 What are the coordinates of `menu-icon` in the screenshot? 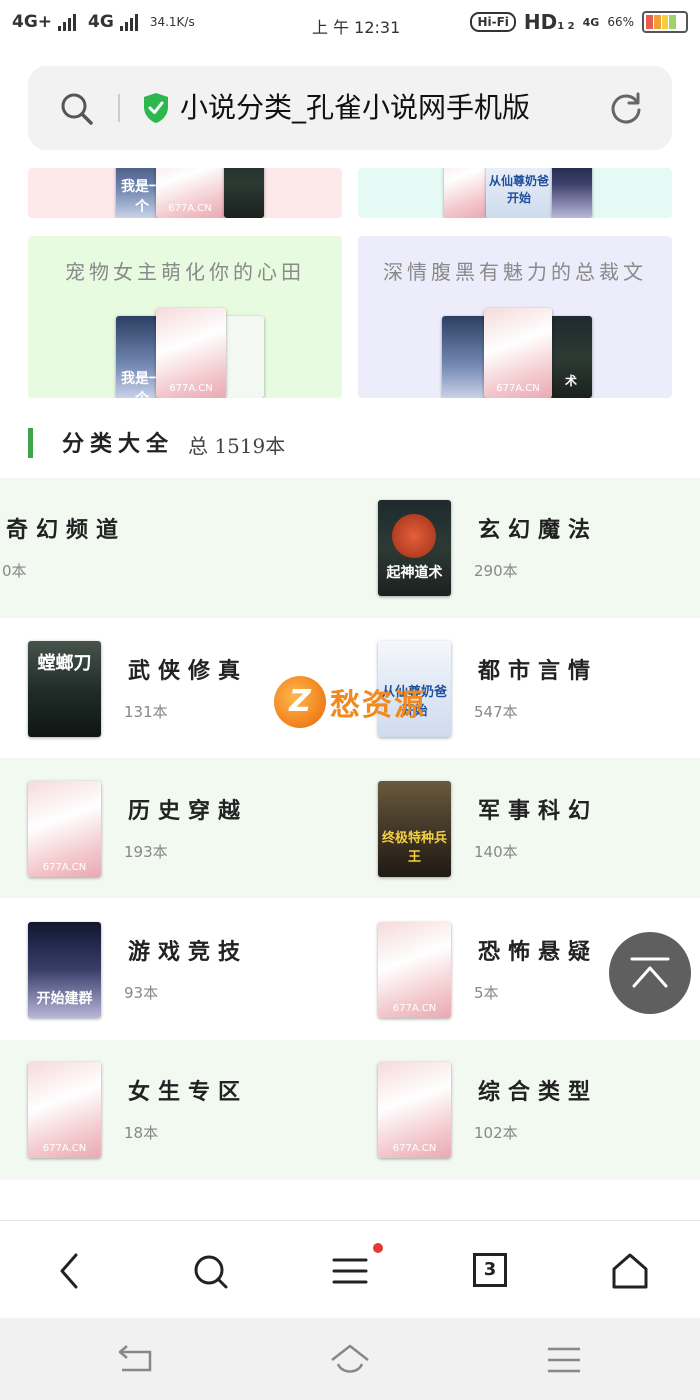 It's located at (350, 1271).